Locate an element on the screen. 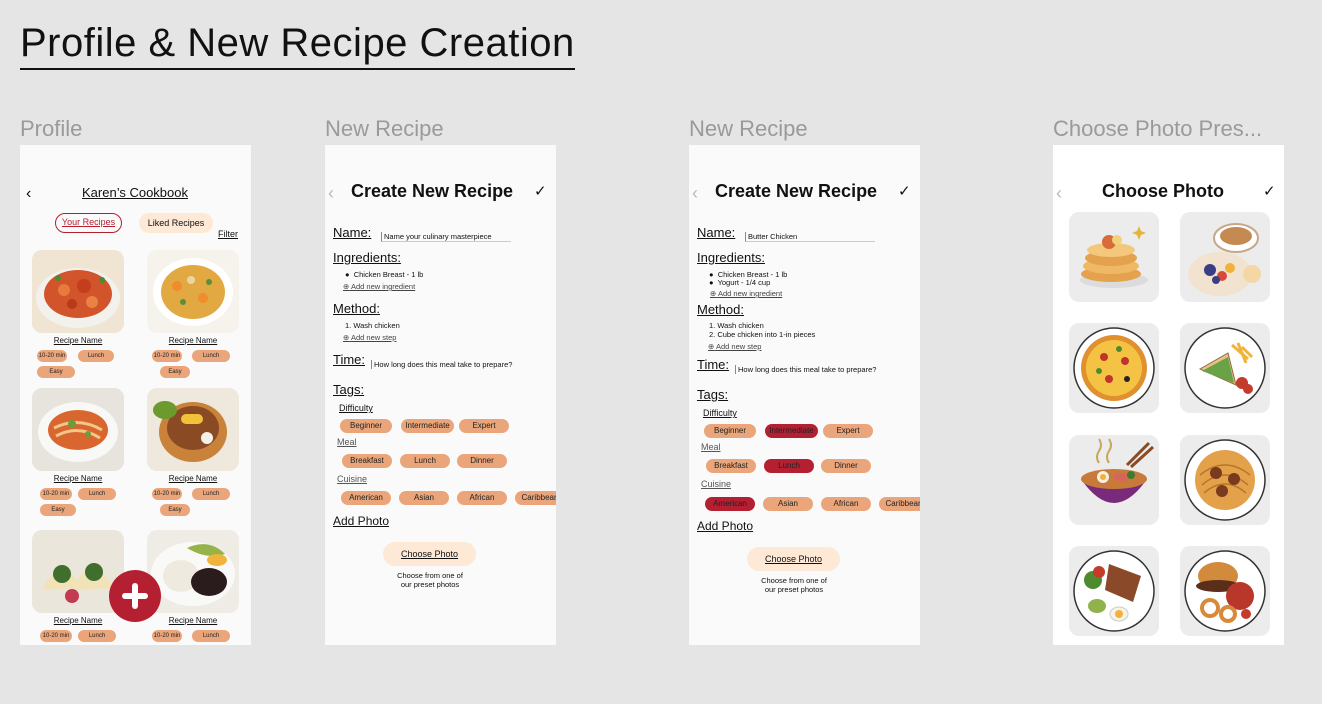 The width and height of the screenshot is (1322, 704). tag-intermediate: Intermediate is located at coordinates (427, 426).